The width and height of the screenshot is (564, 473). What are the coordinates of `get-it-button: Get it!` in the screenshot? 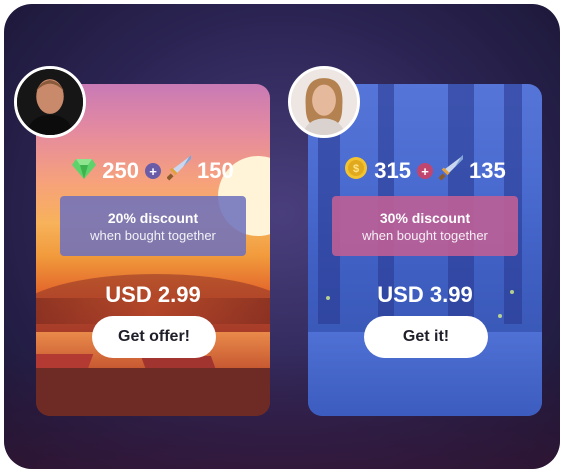 It's located at (426, 337).